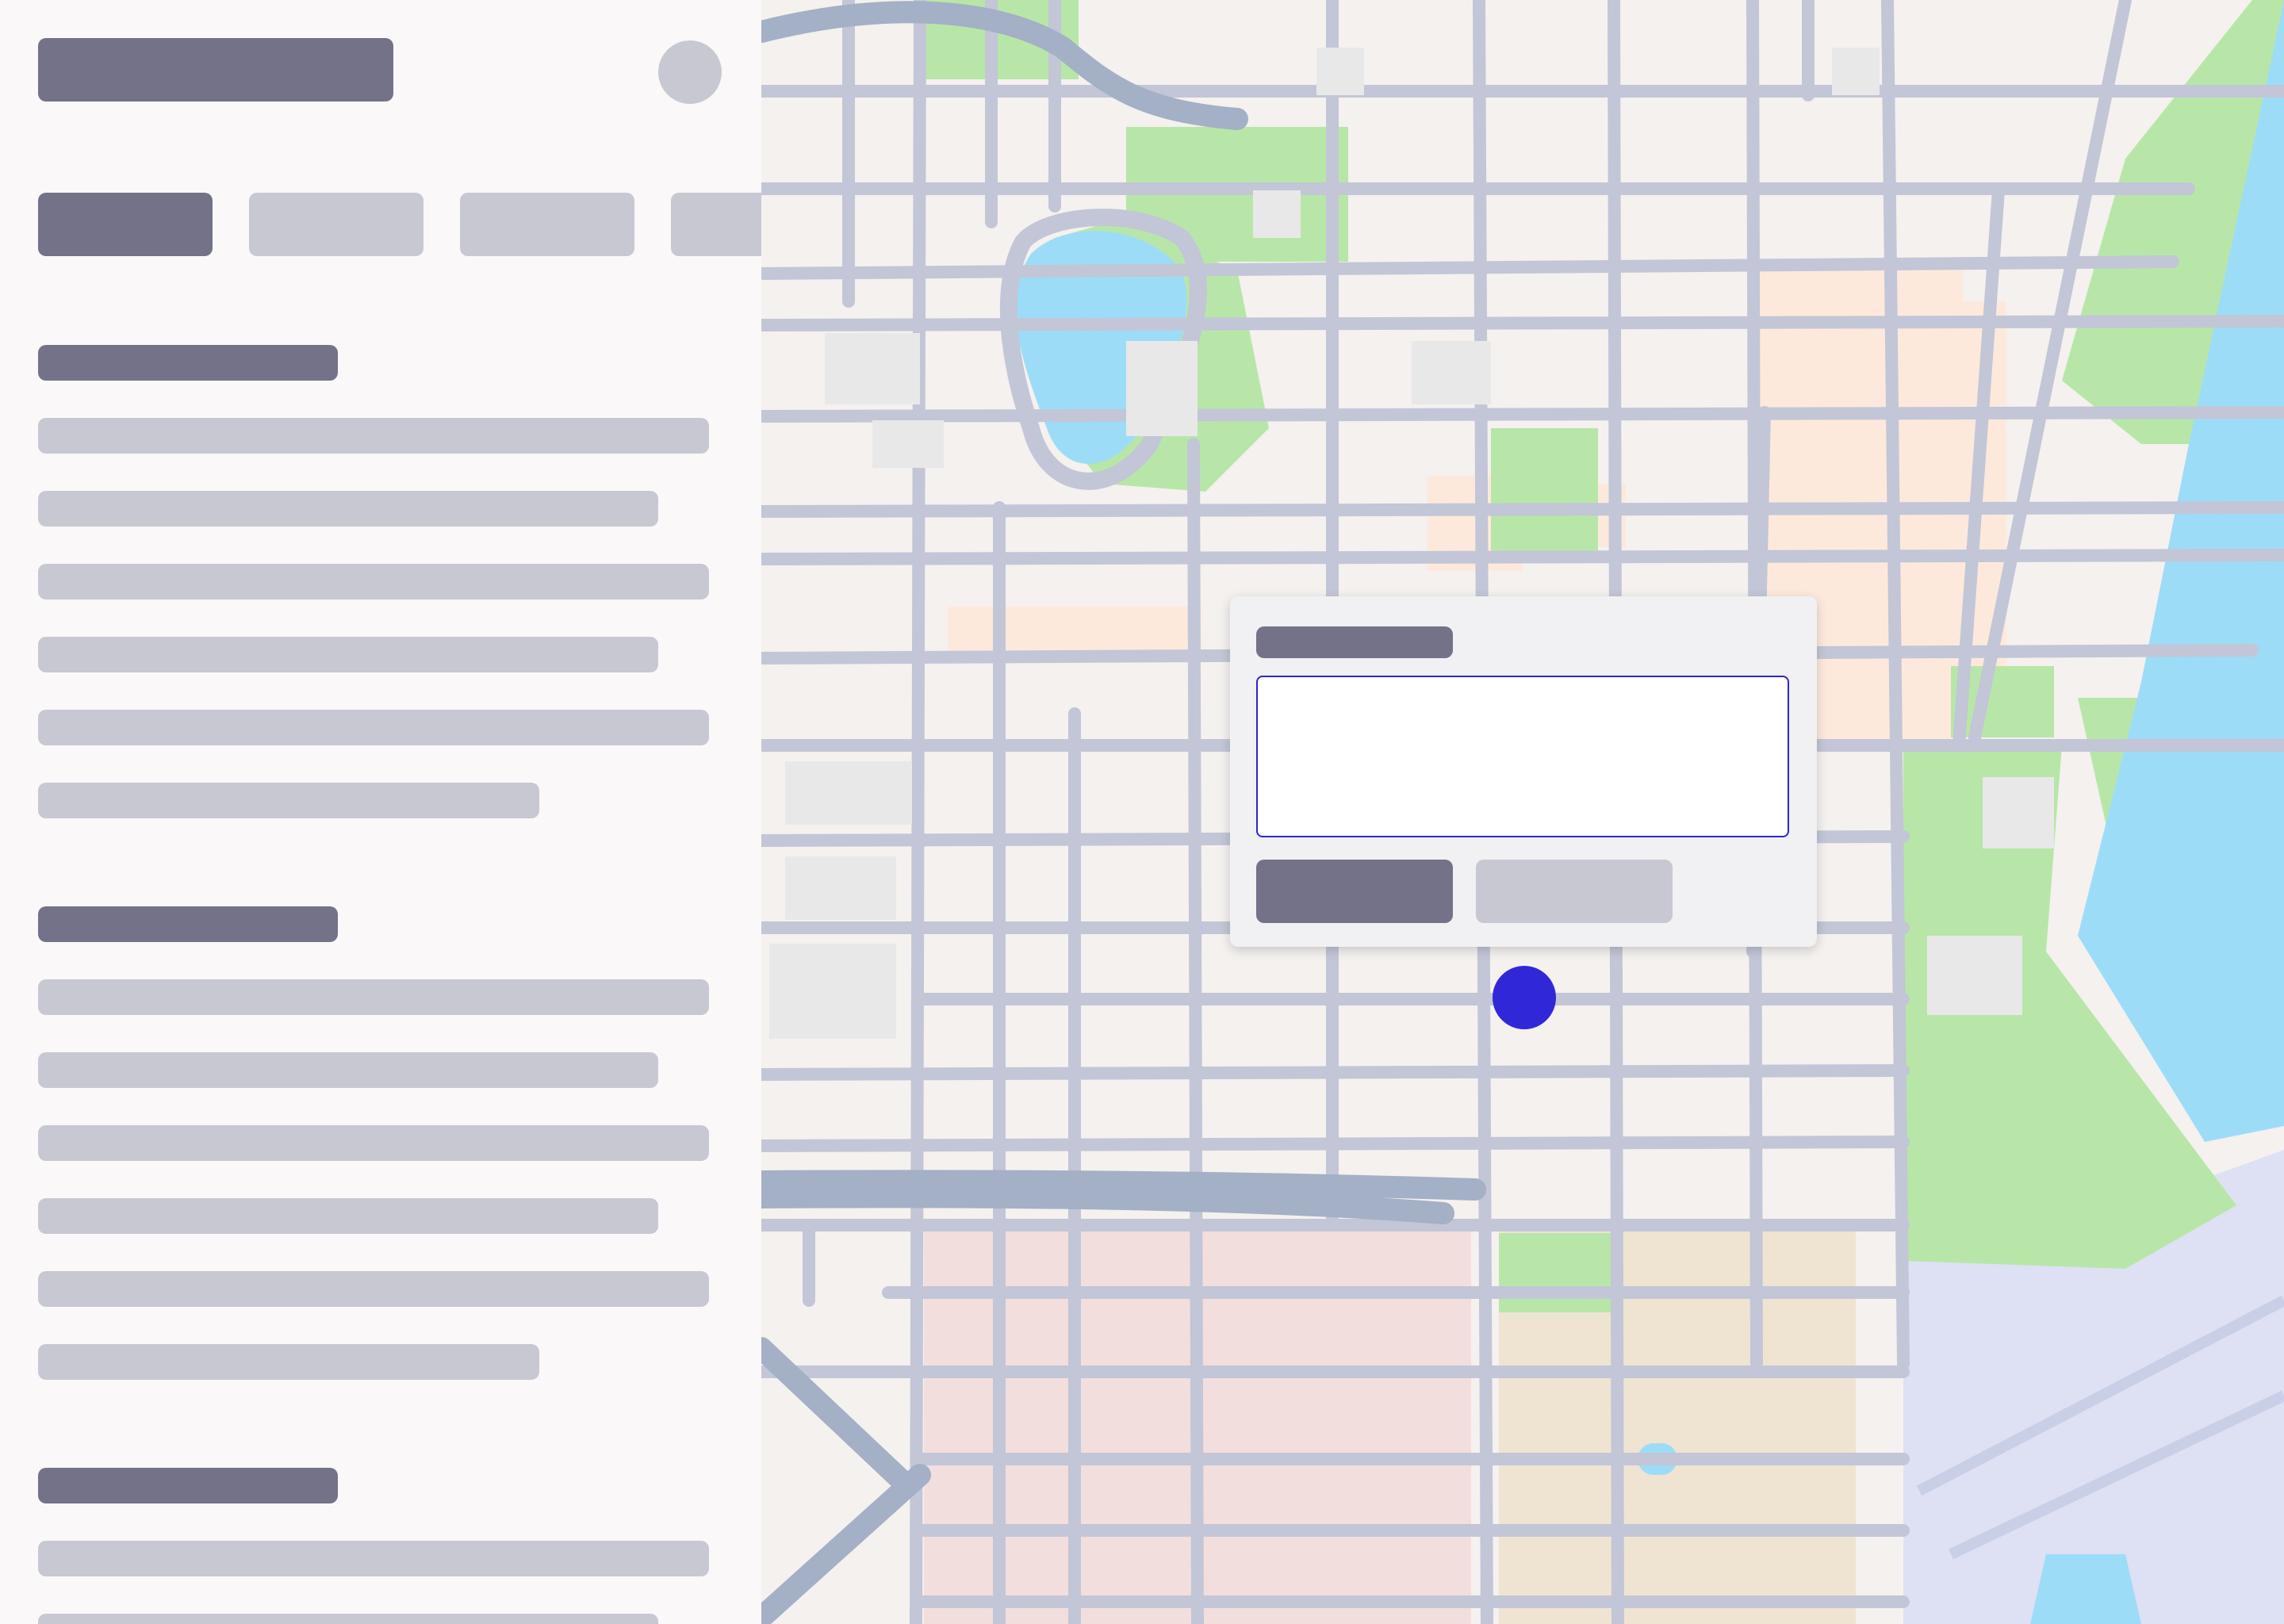  What do you see at coordinates (1354, 892) in the screenshot?
I see `popup-confirm-button` at bounding box center [1354, 892].